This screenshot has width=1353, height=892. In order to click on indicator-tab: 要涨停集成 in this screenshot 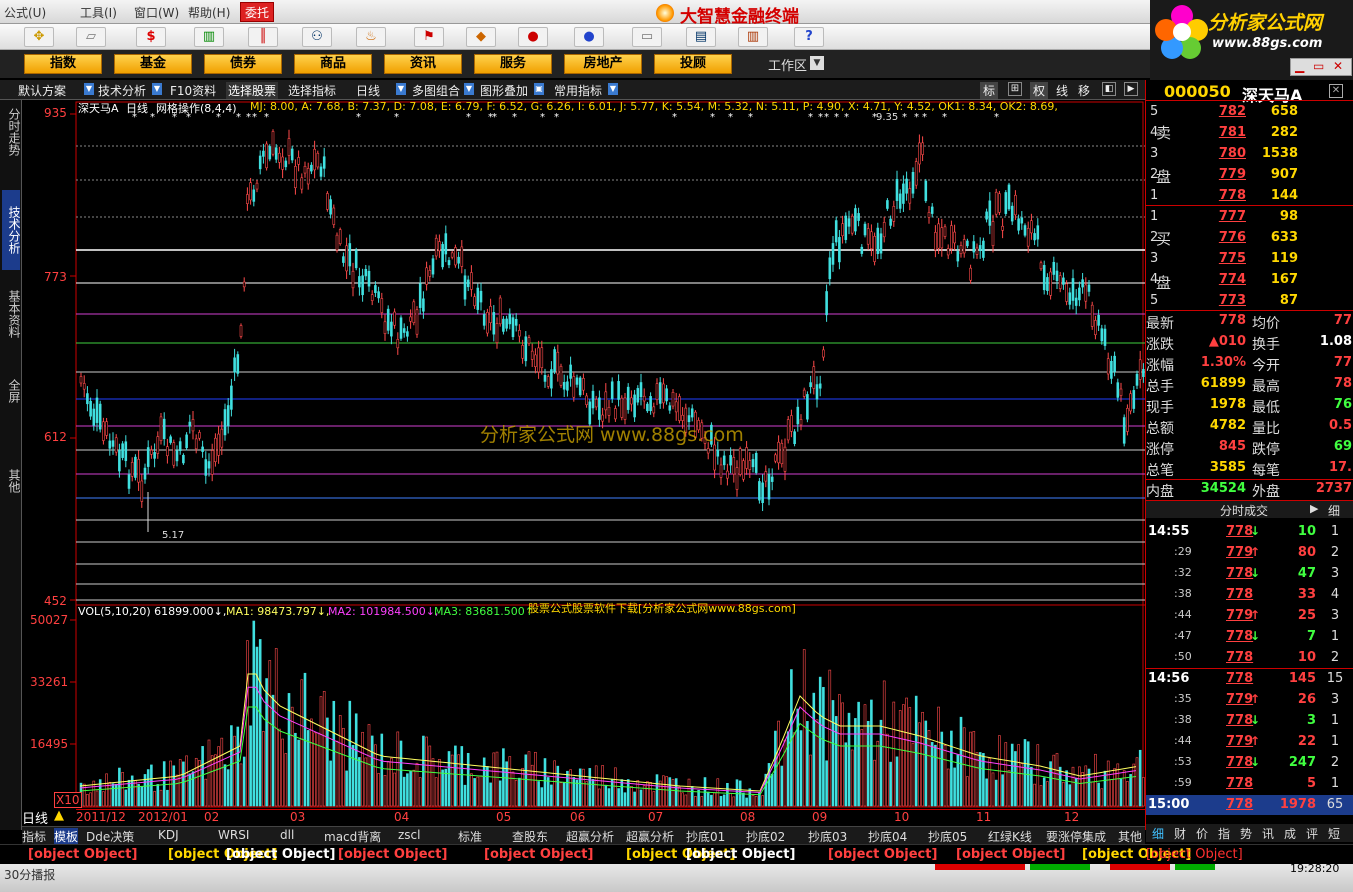, I will do `click(1076, 836)`.